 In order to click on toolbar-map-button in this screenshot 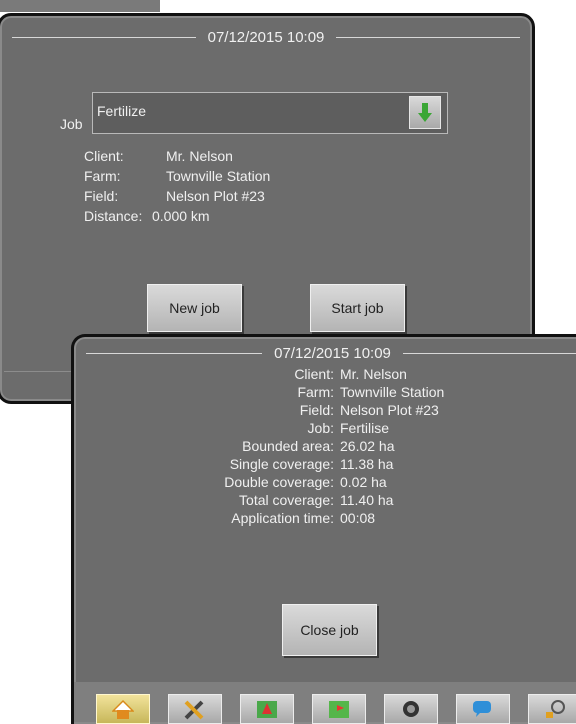, I will do `click(267, 709)`.